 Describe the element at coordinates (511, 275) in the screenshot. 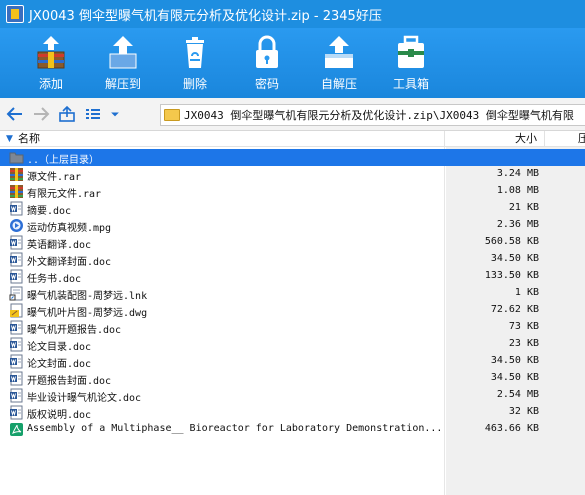

I see `file-size: 133.50 KB` at that location.